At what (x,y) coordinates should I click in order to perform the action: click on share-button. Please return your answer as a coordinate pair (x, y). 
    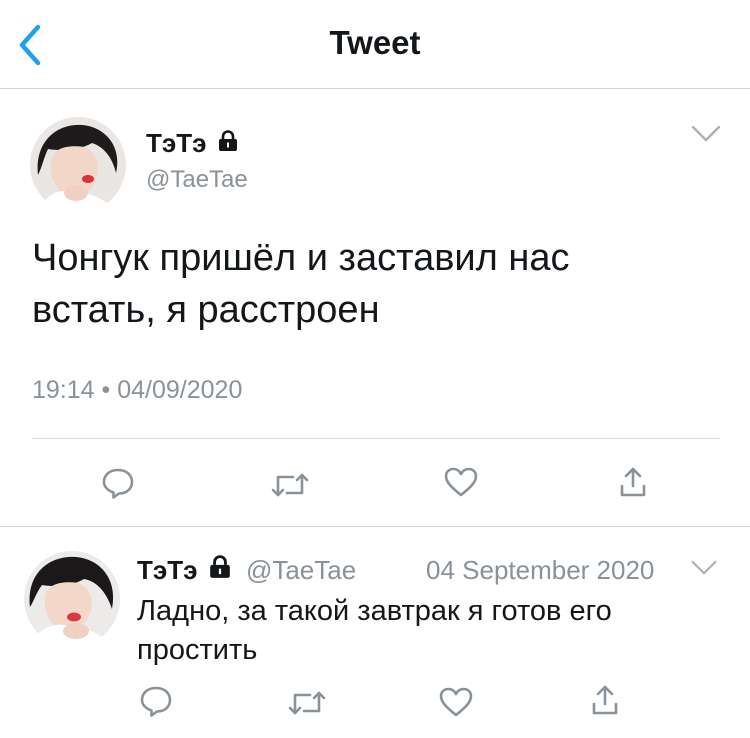
    Looking at the image, I should click on (633, 482).